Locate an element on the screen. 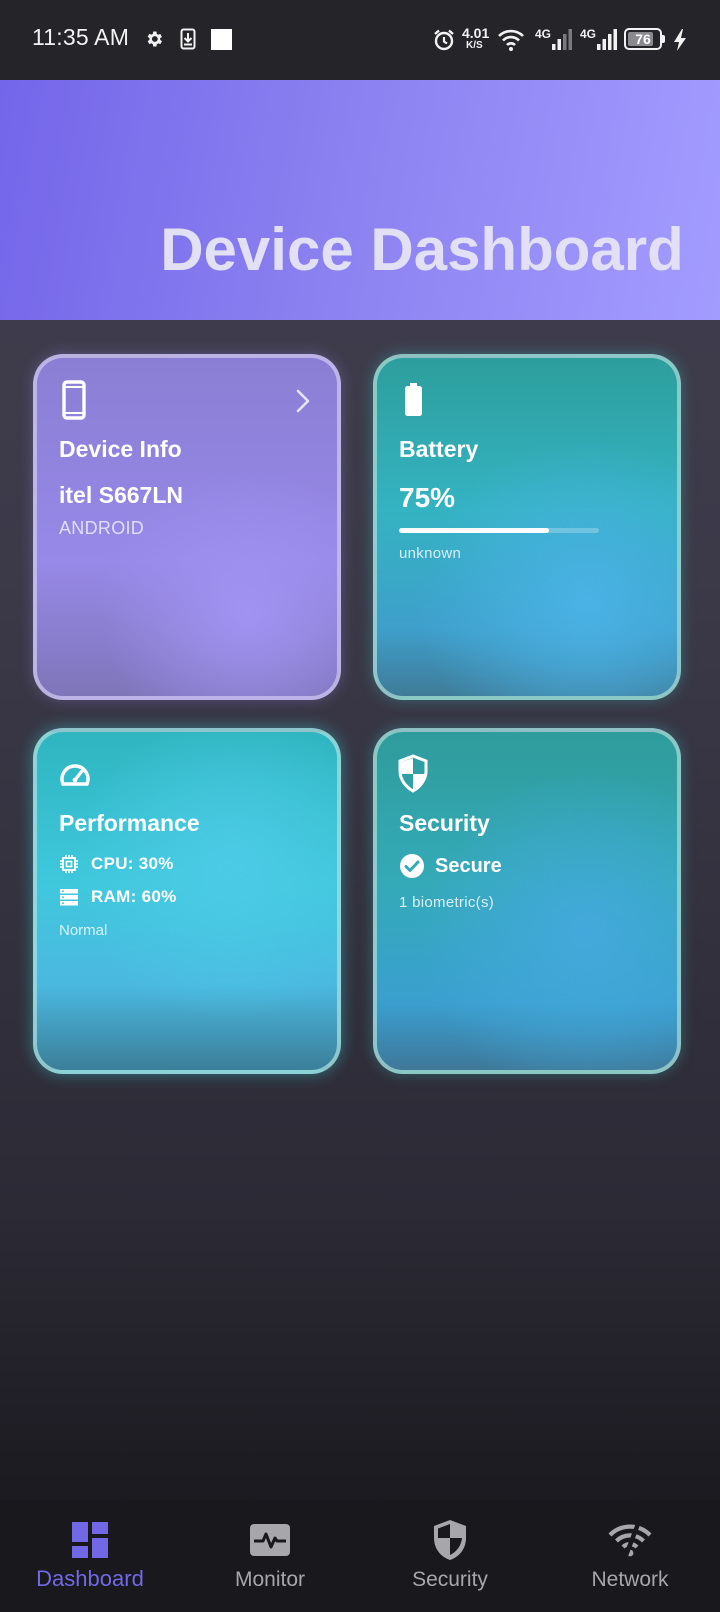 Image resolution: width=720 pixels, height=1612 pixels. header-banner: Device Dashboard is located at coordinates (360, 200).